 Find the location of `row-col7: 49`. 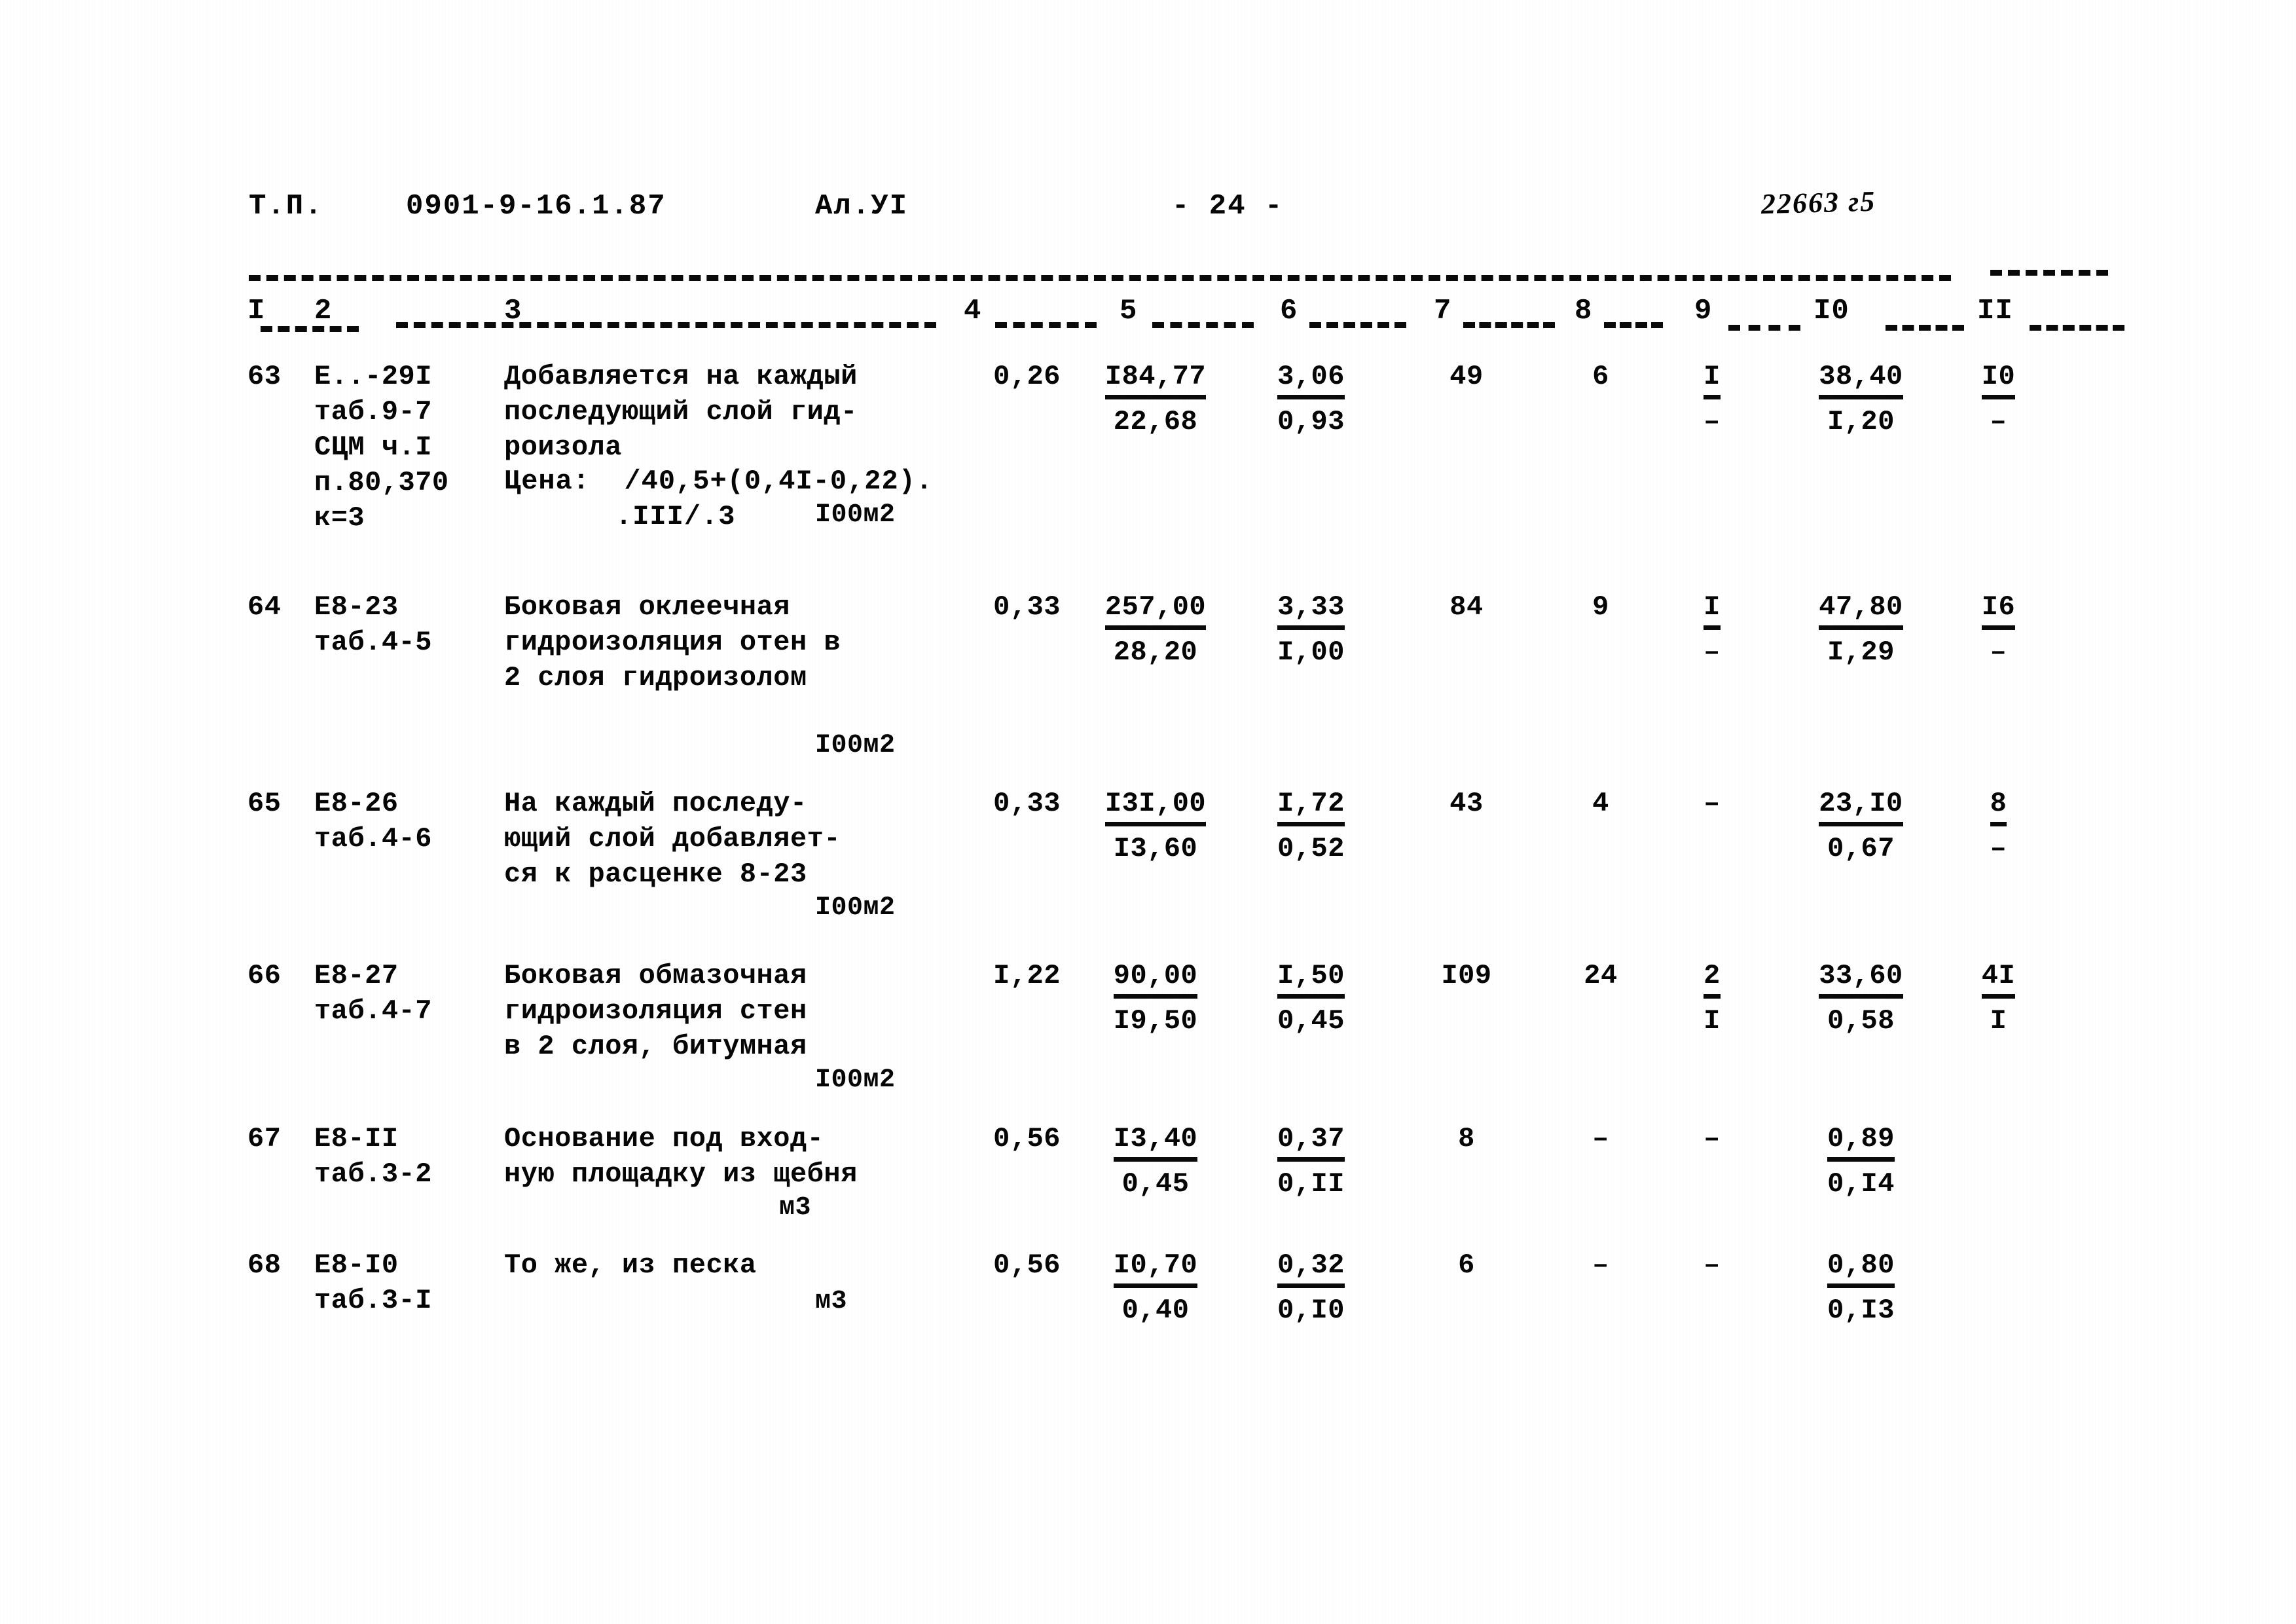

row-col7: 49 is located at coordinates (1466, 376).